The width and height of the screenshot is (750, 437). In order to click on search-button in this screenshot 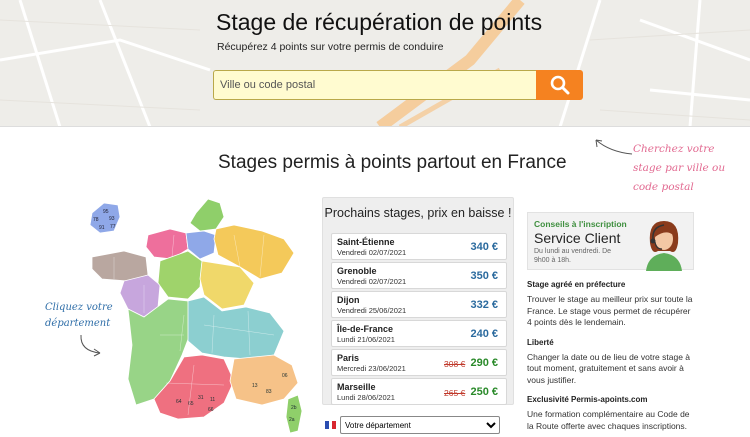, I will do `click(559, 85)`.